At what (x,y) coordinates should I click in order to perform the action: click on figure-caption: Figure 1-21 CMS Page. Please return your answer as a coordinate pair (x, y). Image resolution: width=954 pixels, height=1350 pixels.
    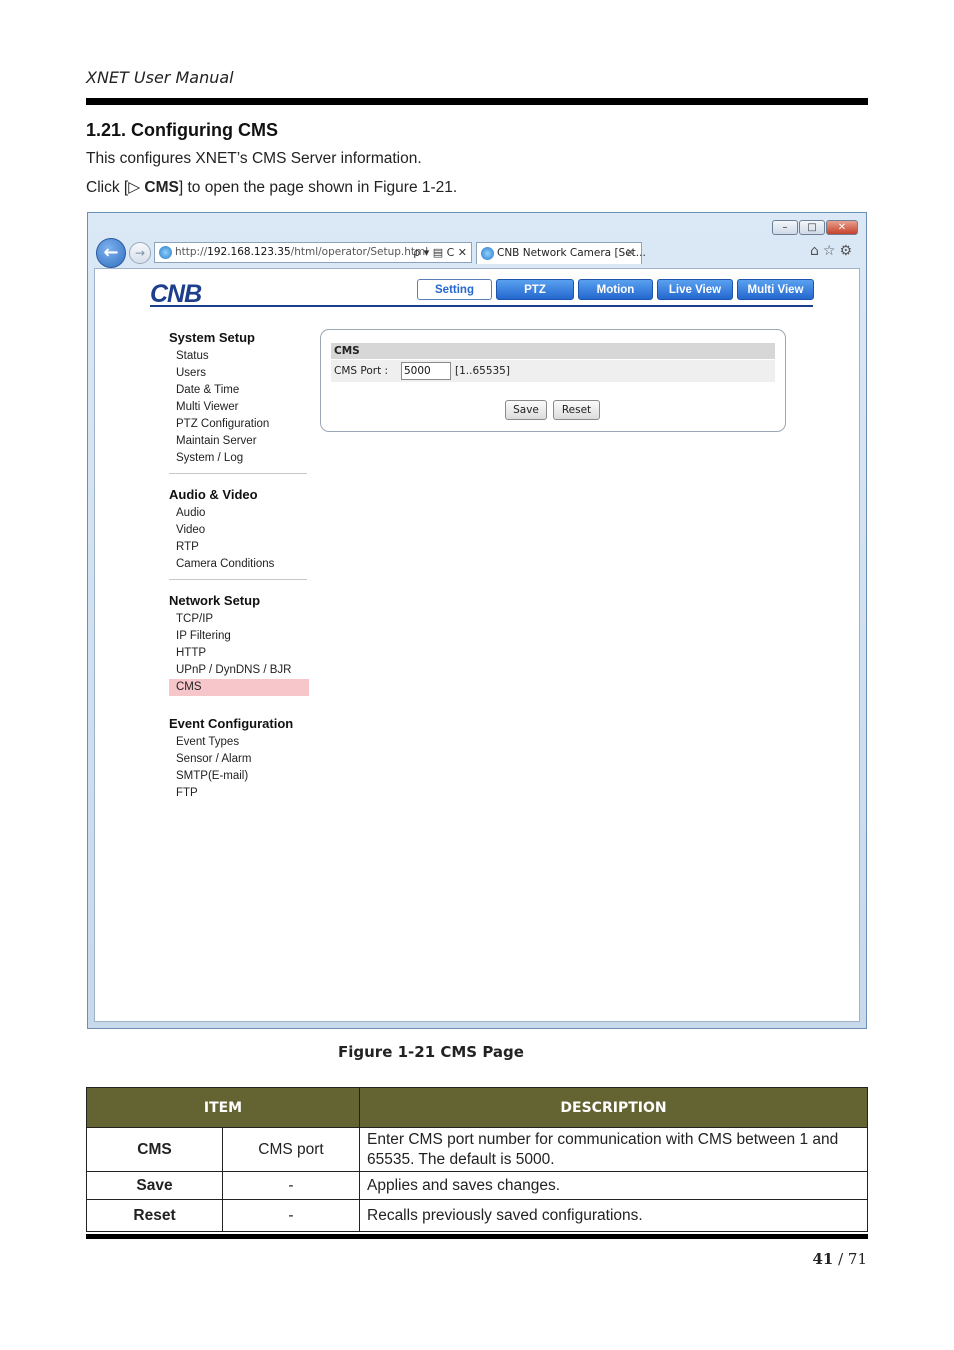
    Looking at the image, I should click on (431, 1052).